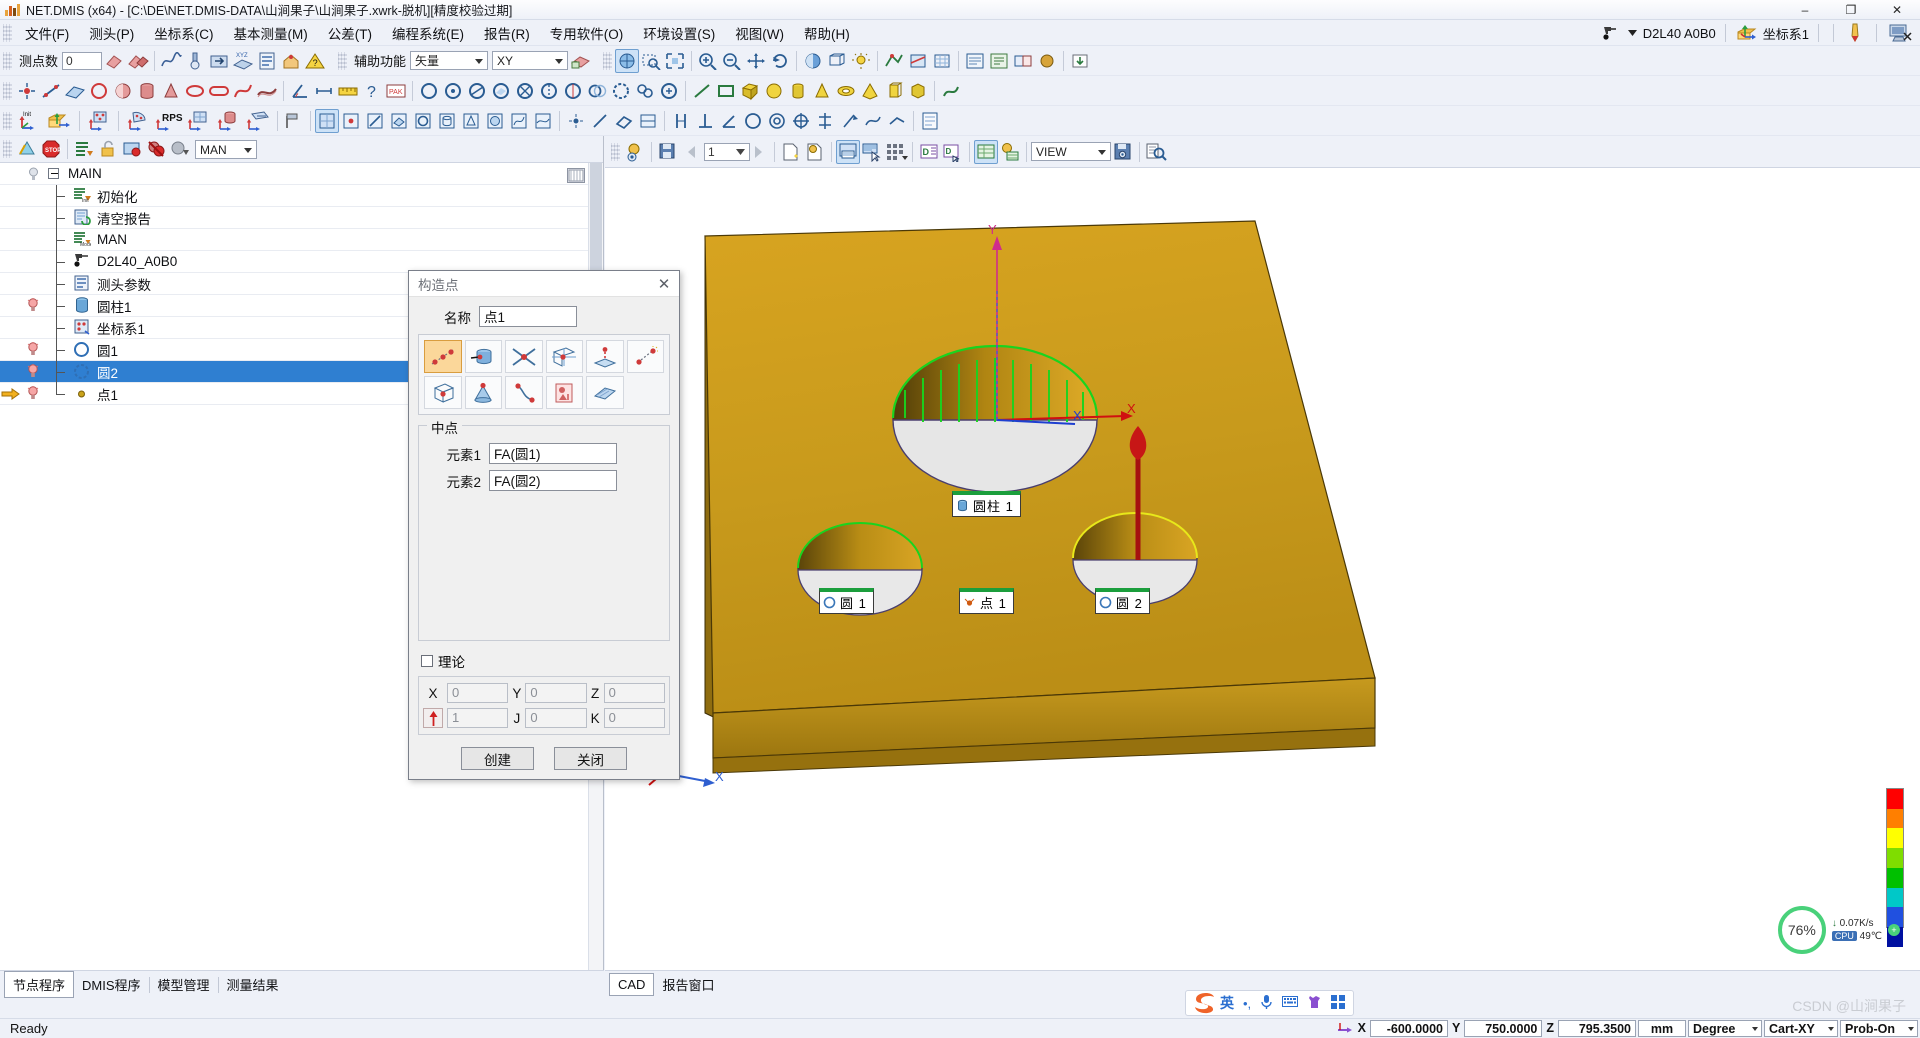 This screenshot has width=1920, height=1038. What do you see at coordinates (632, 984) in the screenshot?
I see `tab-cad: CAD` at bounding box center [632, 984].